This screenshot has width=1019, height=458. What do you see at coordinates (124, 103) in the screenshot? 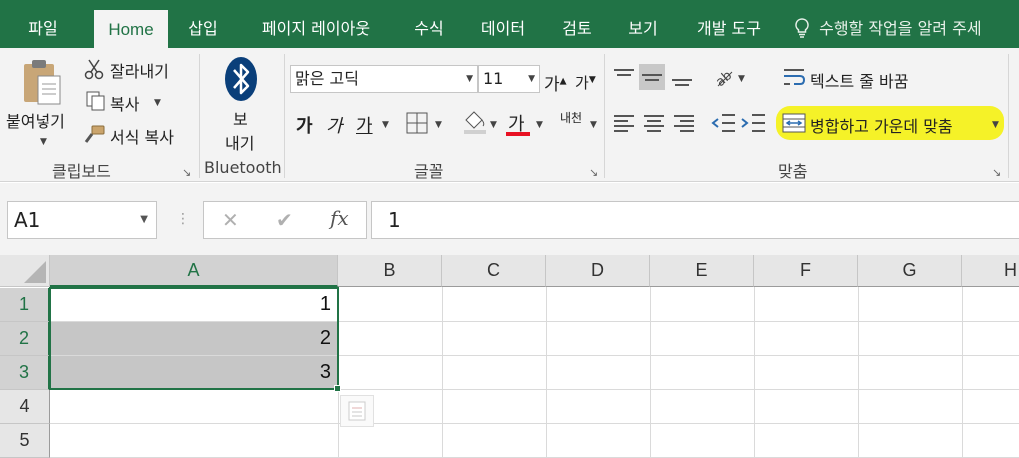
I see `copy-button: 복사` at bounding box center [124, 103].